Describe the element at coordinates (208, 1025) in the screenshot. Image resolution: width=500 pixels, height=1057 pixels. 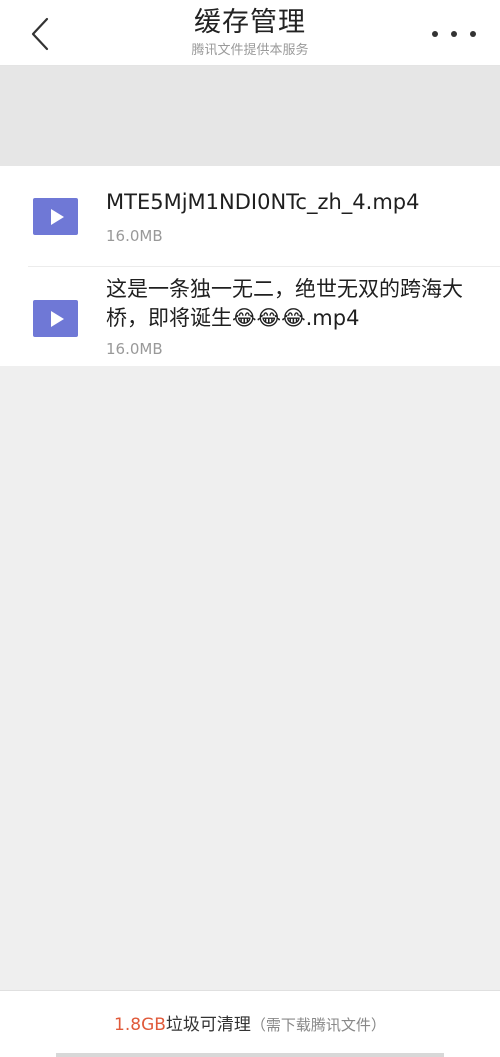
I see `cleanable-label: 垃圾可清理` at that location.